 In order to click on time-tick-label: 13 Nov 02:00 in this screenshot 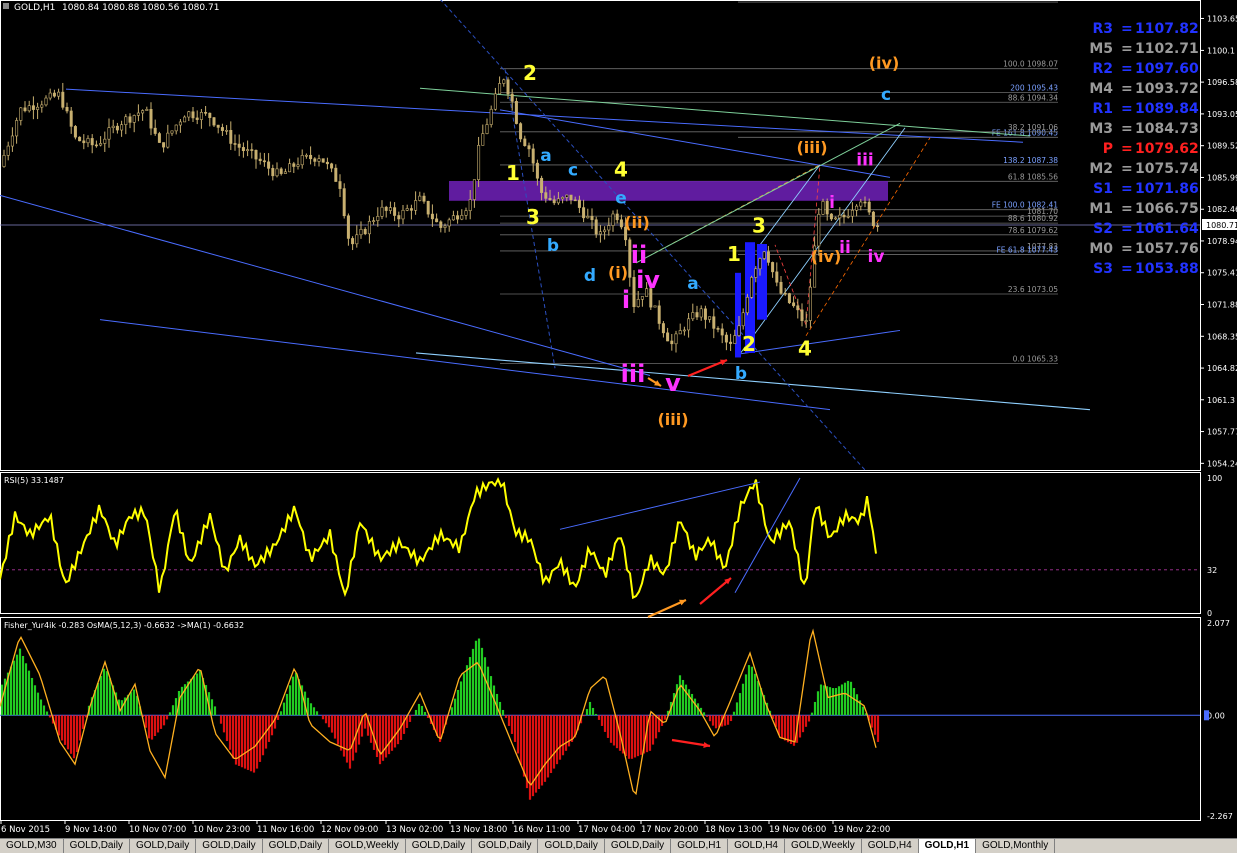, I will do `click(414, 830)`.